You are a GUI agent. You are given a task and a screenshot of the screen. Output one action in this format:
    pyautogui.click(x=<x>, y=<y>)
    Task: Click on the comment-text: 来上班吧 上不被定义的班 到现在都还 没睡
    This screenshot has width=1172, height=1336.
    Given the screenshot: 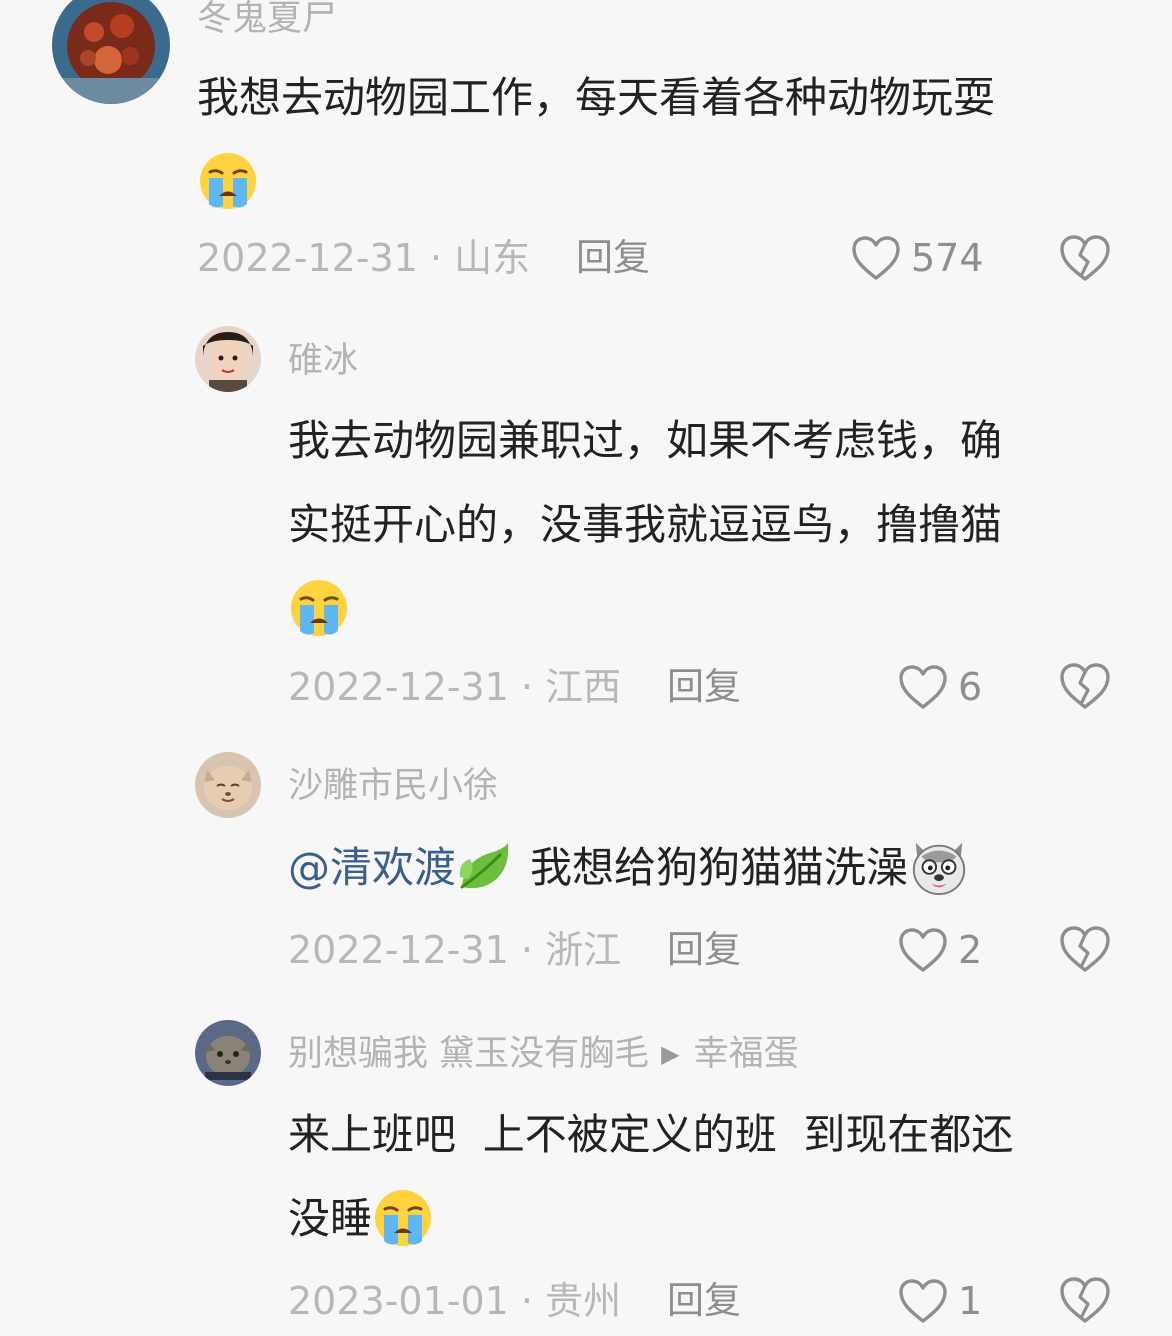 What is the action you would take?
    pyautogui.click(x=650, y=1177)
    